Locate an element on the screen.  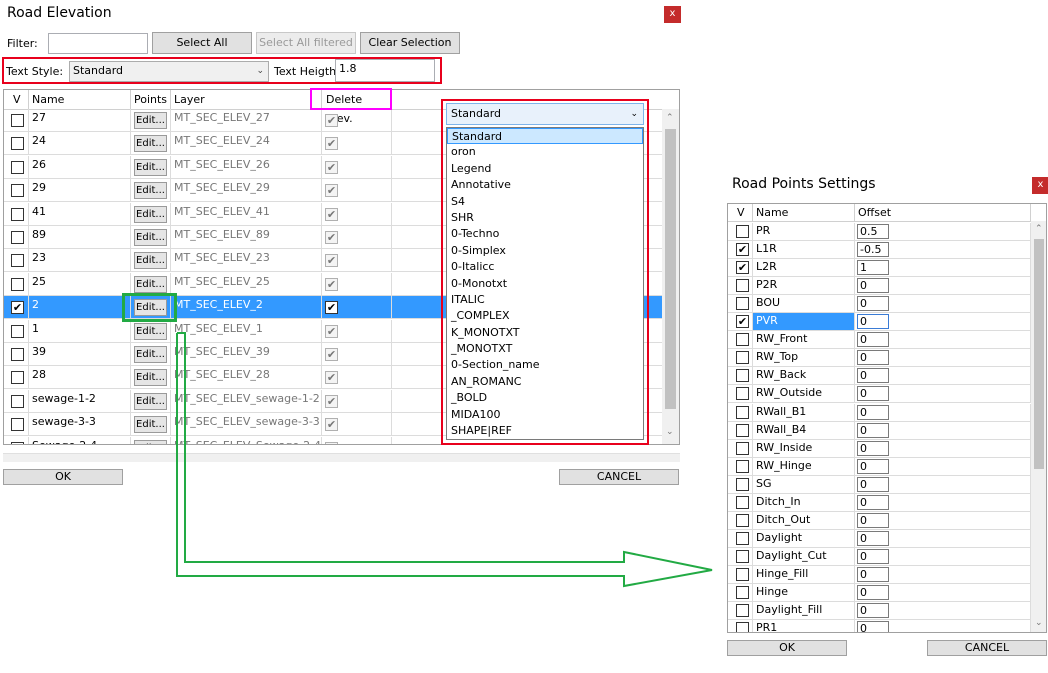
rp-name-cell: RW_Top is located at coordinates (804, 358).